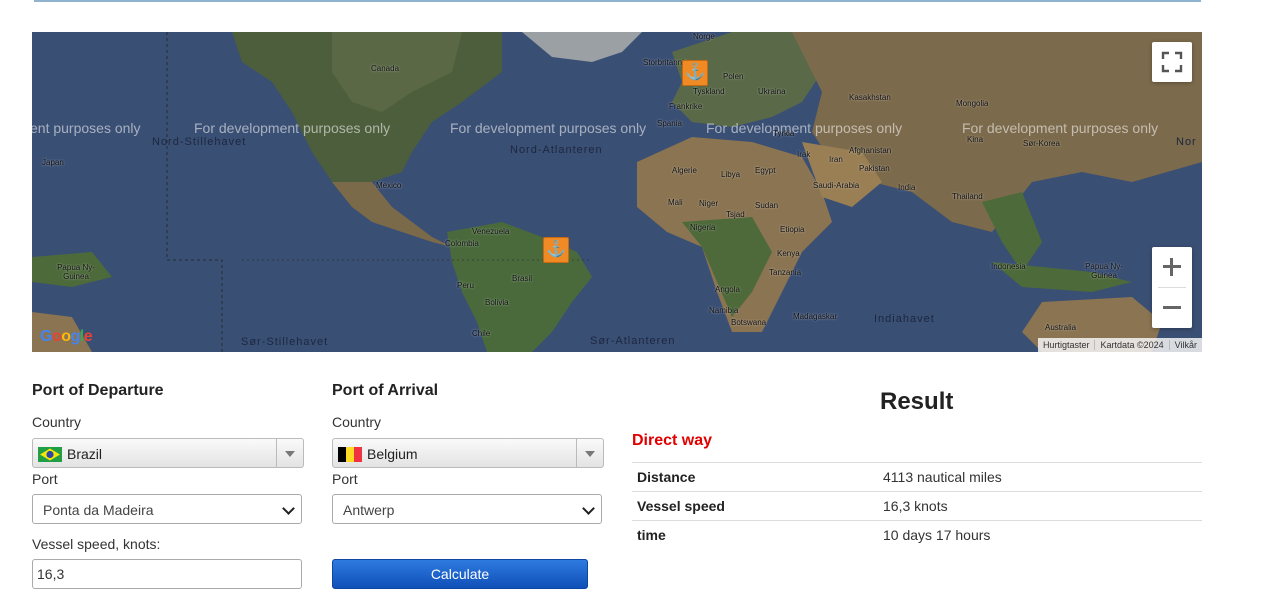 The width and height of the screenshot is (1263, 604). I want to click on port-marker-departure: ⚓, so click(556, 250).